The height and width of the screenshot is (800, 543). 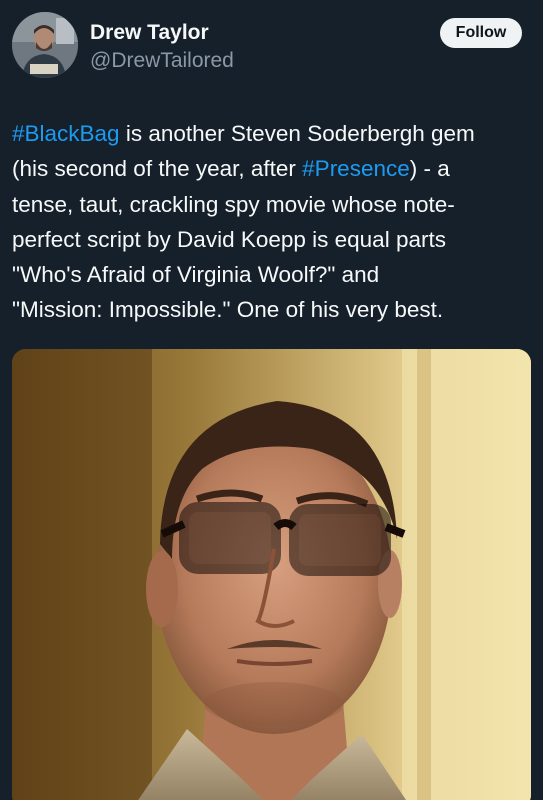 What do you see at coordinates (162, 61) in the screenshot?
I see `author-handle: @DrewTailored` at bounding box center [162, 61].